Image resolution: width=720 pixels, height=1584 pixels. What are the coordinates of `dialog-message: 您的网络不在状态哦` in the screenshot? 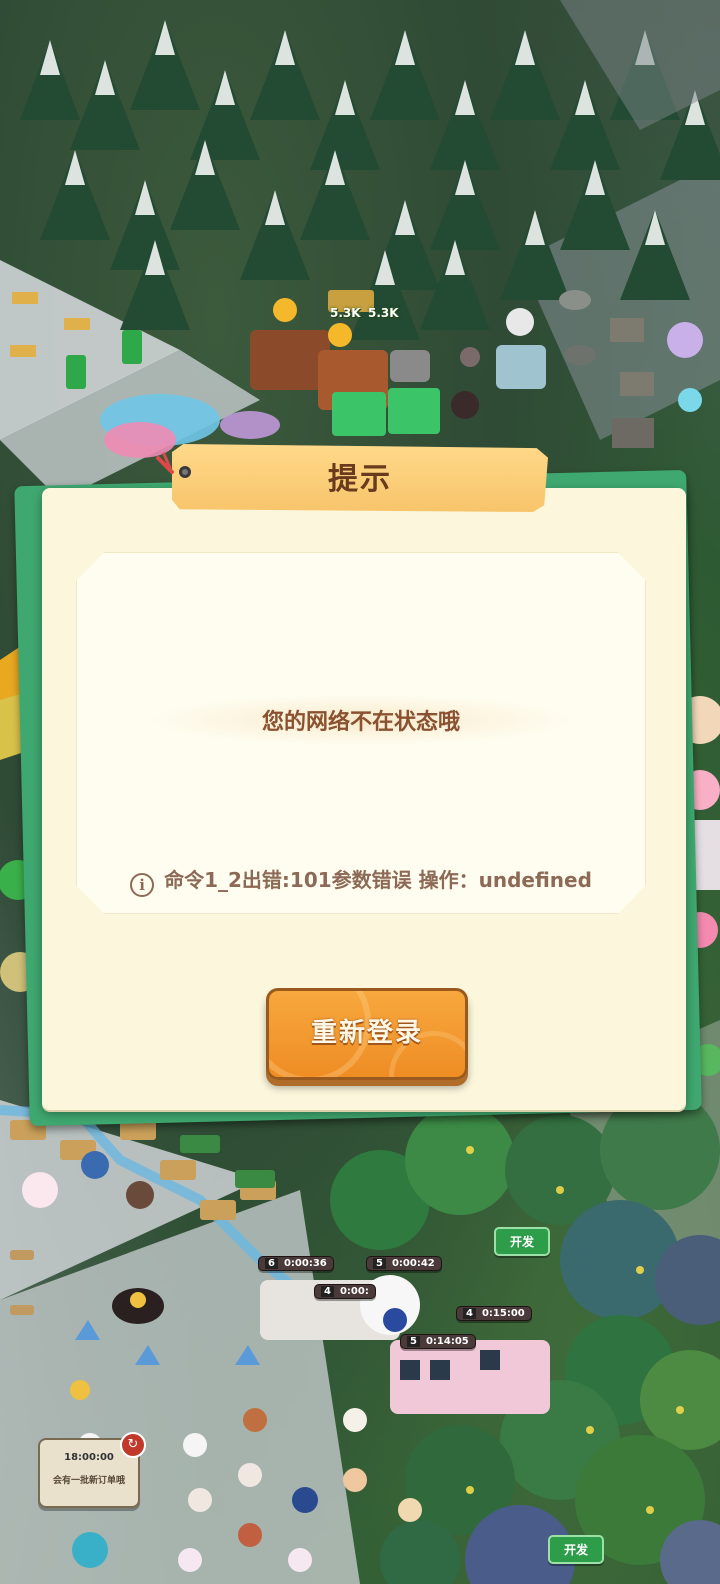 It's located at (360, 722).